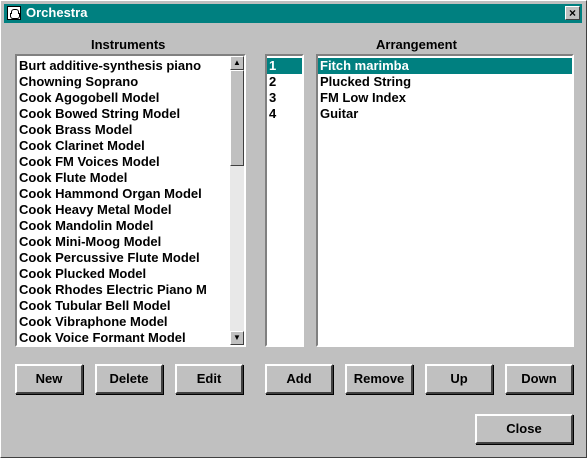 The width and height of the screenshot is (587, 458). What do you see at coordinates (57, 12) in the screenshot?
I see `window-title: Orchestra` at bounding box center [57, 12].